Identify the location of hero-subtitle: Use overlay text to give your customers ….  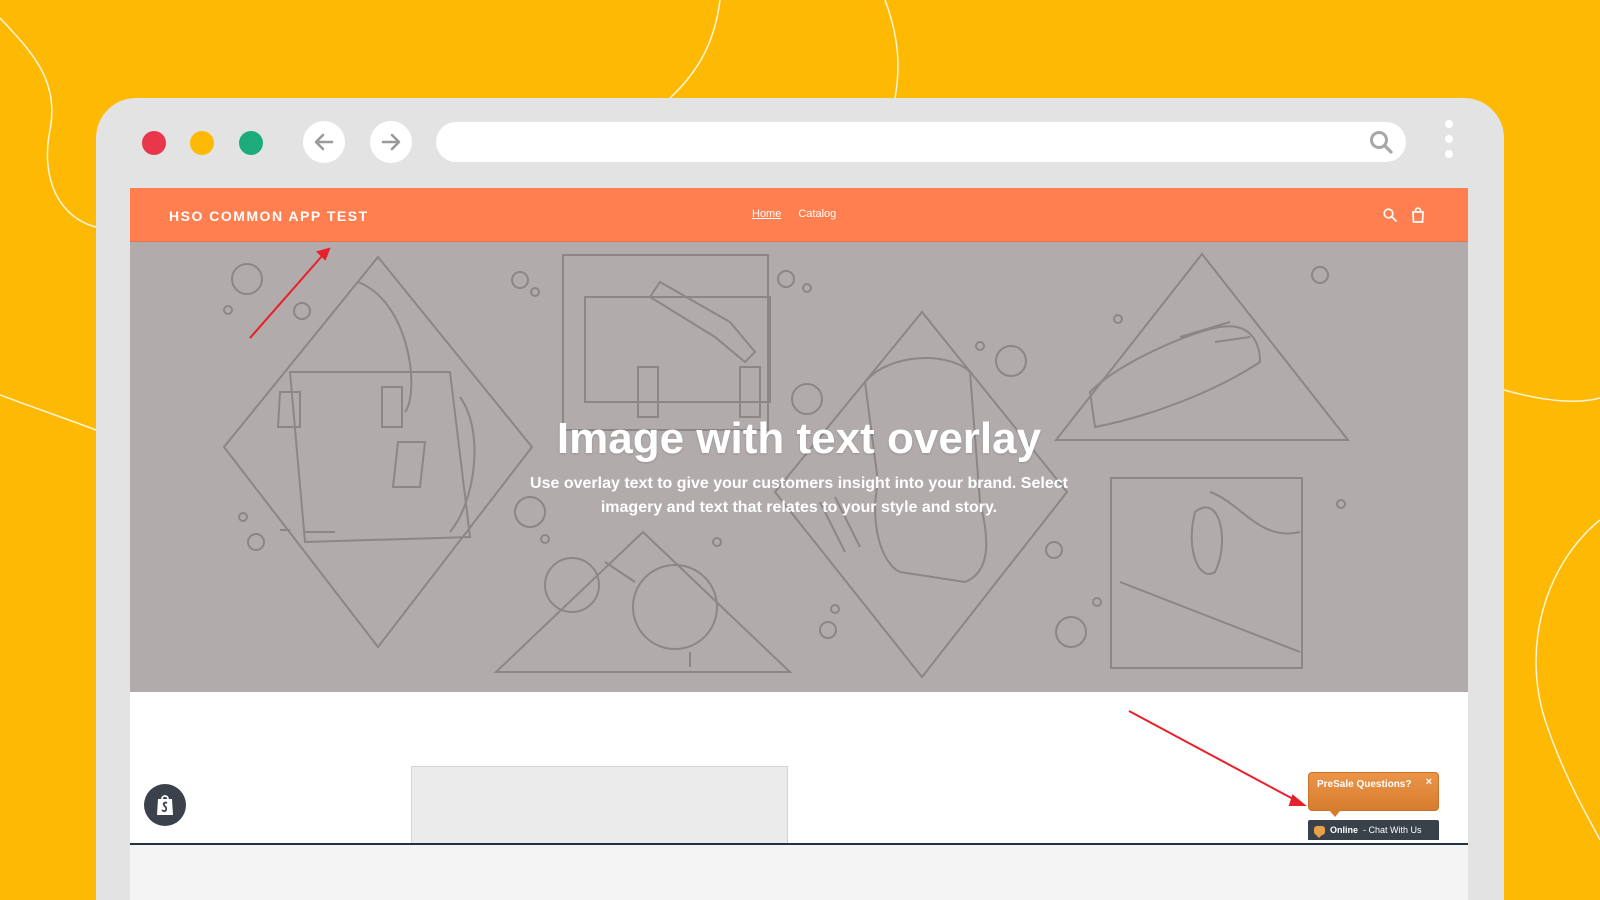
(799, 495).